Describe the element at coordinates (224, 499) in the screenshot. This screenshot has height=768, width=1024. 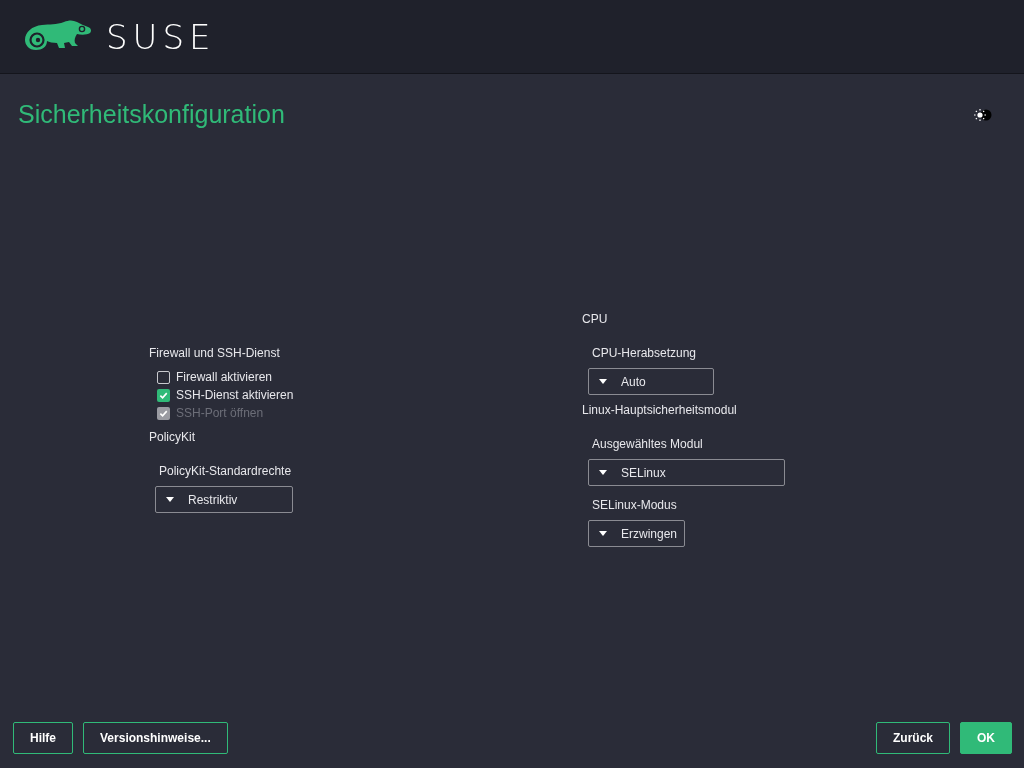
I see `dropdown: Restriktiv` at that location.